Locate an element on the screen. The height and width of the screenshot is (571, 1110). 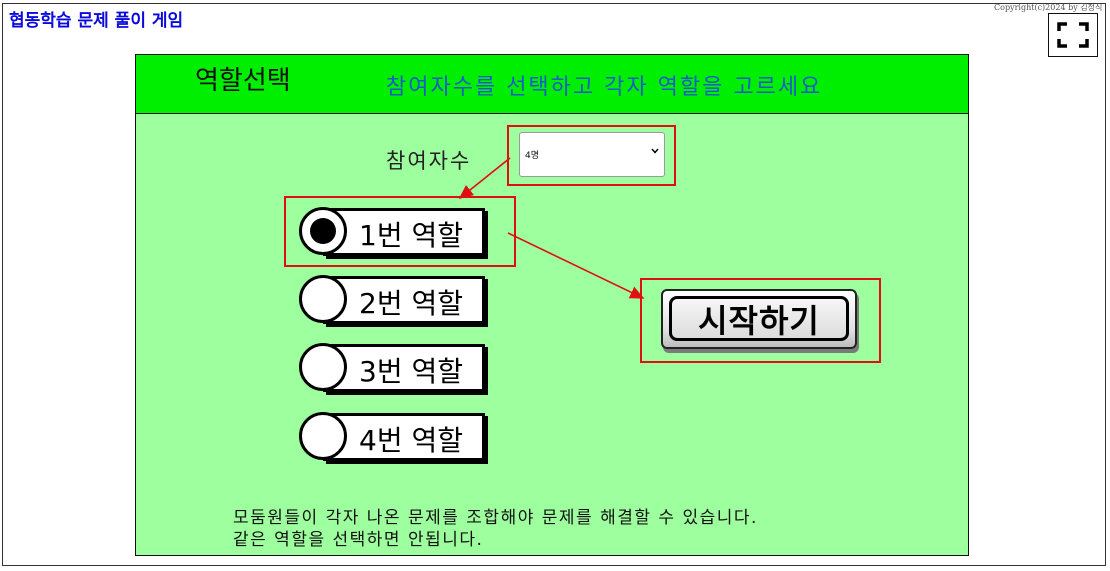
annotation-arrows is located at coordinates (551, 228).